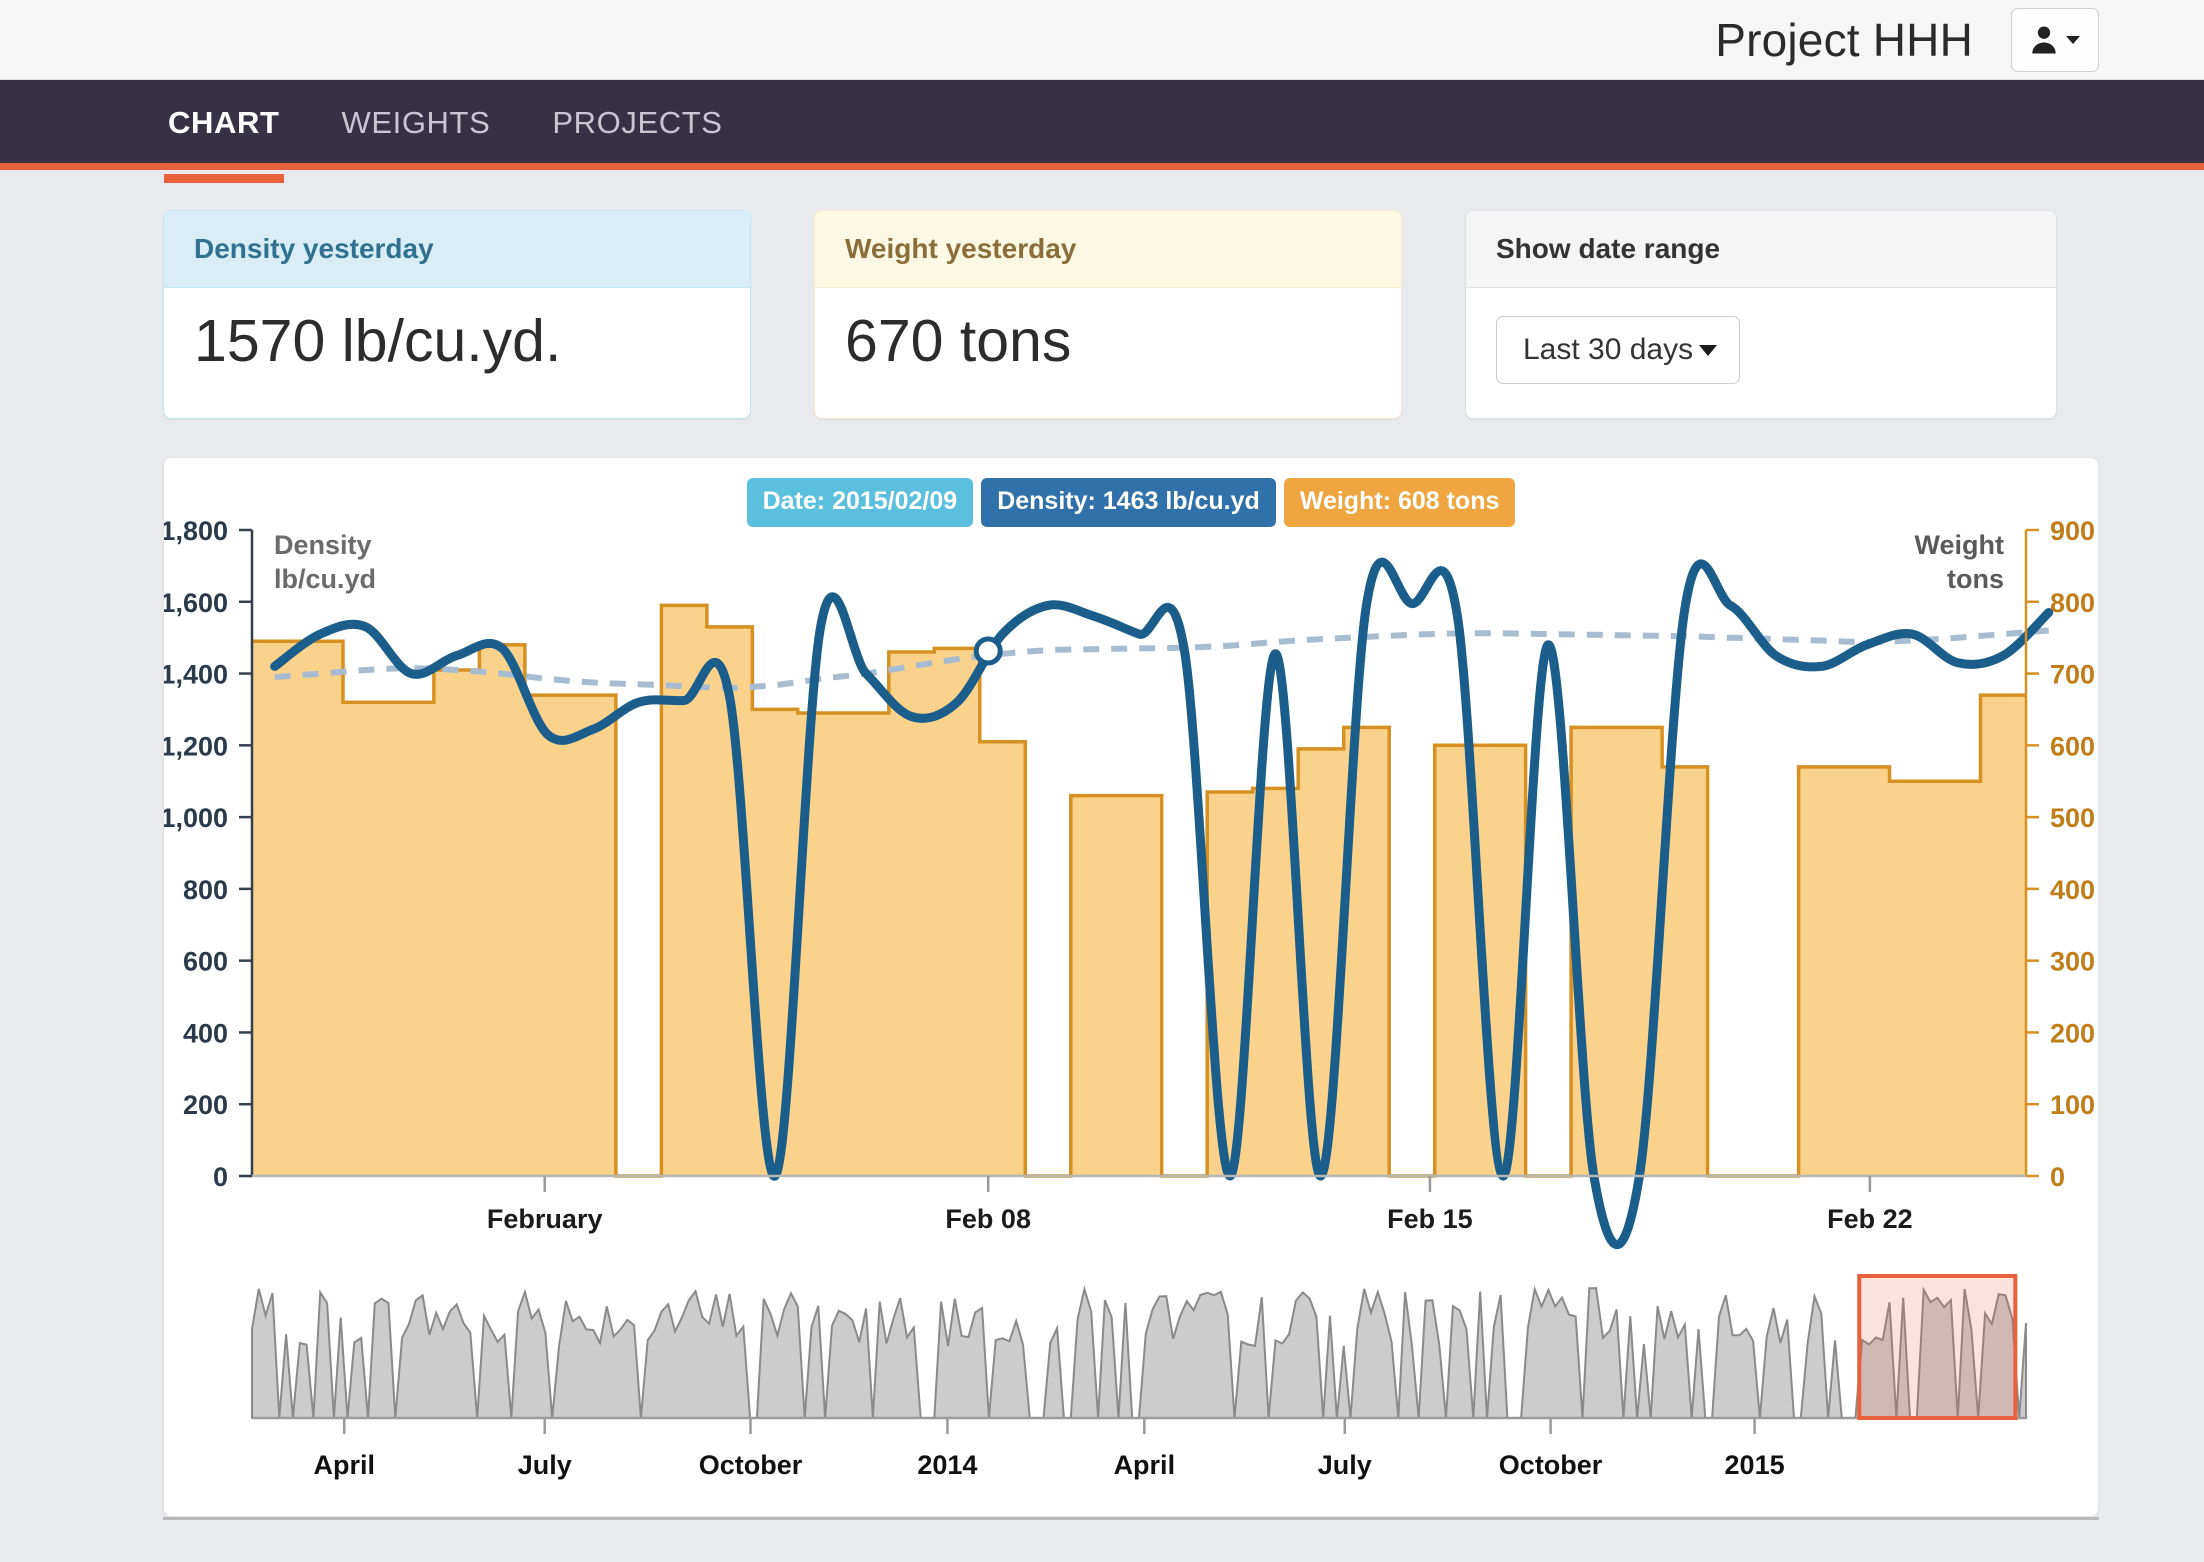 The height and width of the screenshot is (1562, 2204). I want to click on y-tick-label: 1,400, so click(196, 675).